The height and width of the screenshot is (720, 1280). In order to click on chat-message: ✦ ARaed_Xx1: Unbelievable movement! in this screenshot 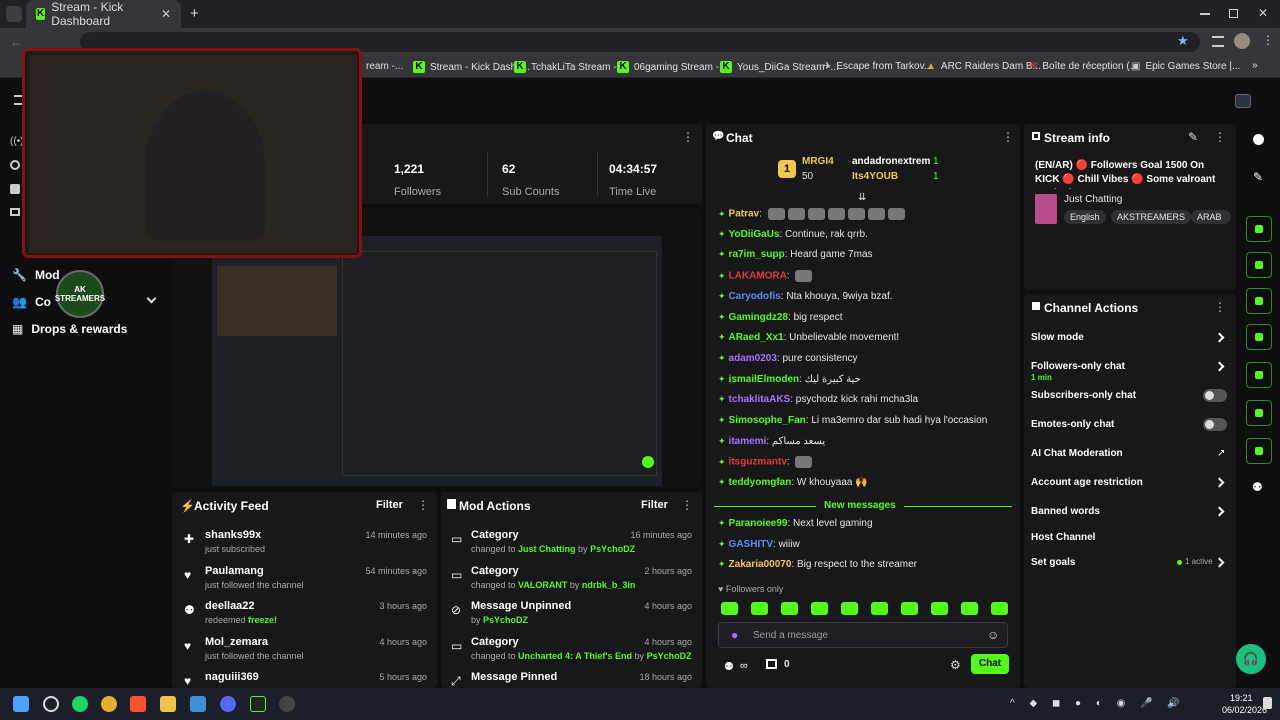, I will do `click(866, 342)`.